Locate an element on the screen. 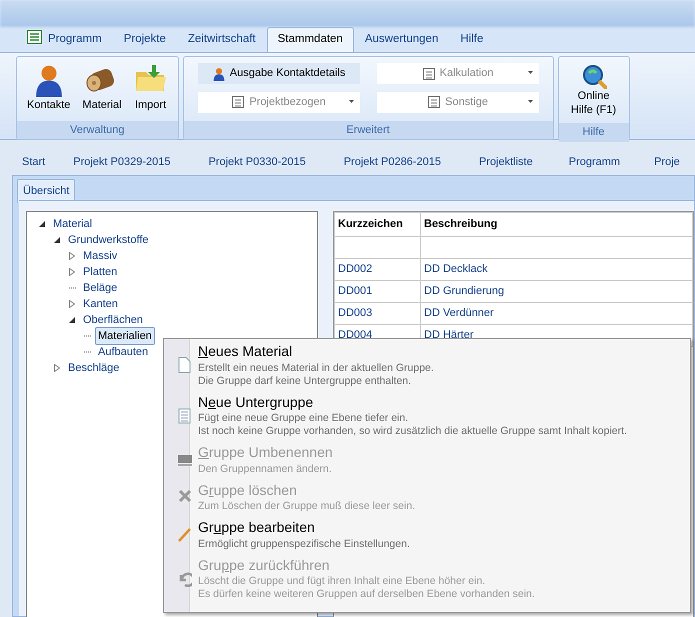  table-cell: DD003 is located at coordinates (377, 313).